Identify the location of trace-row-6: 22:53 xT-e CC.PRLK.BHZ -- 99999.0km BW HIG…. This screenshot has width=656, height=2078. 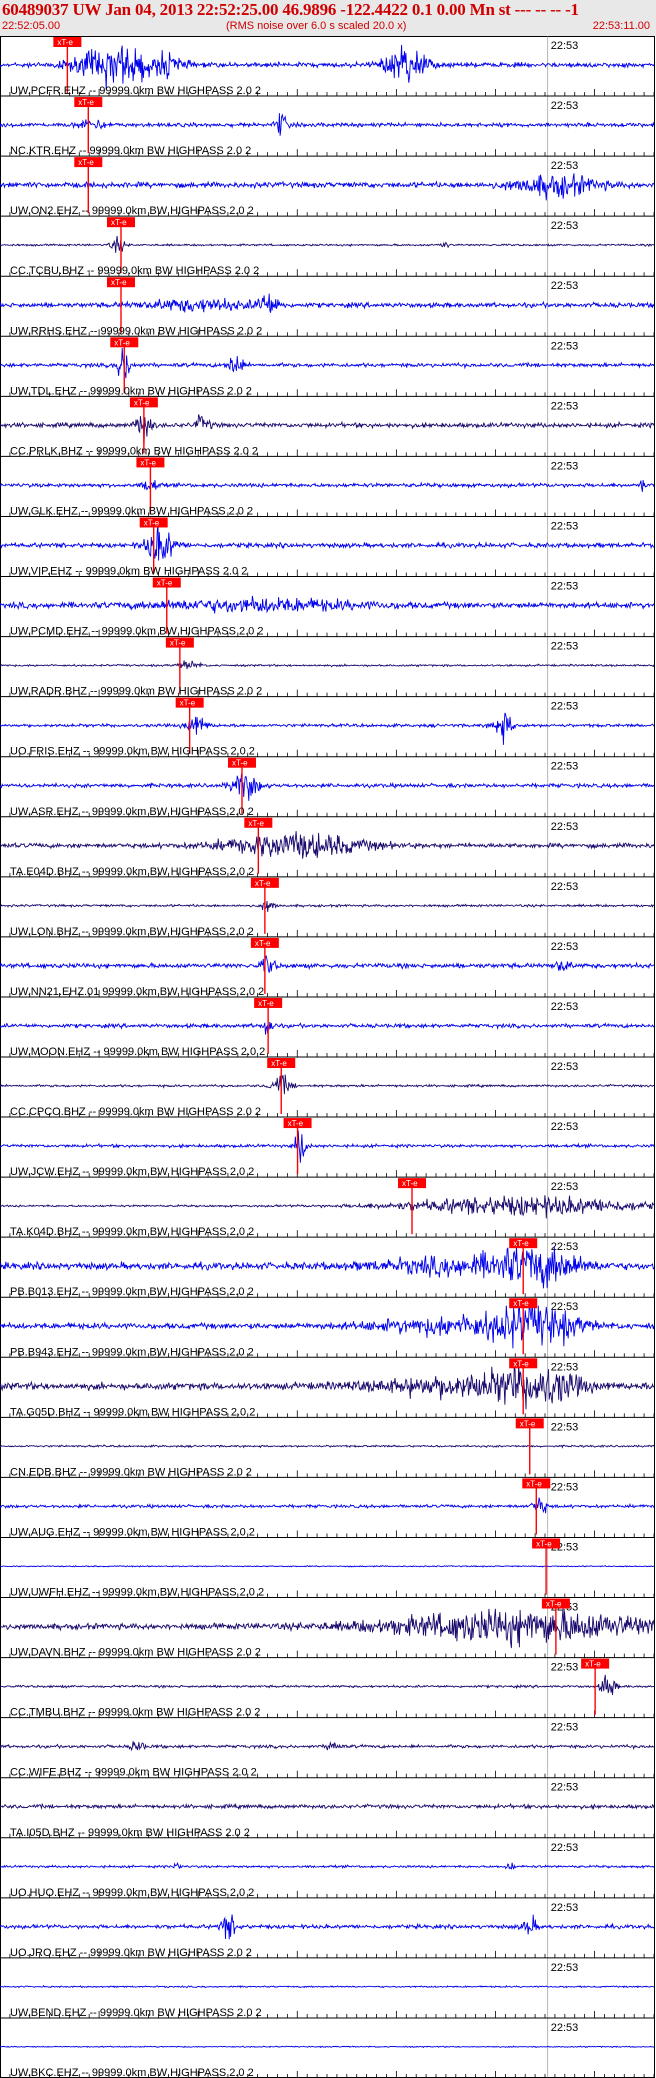
(327, 427).